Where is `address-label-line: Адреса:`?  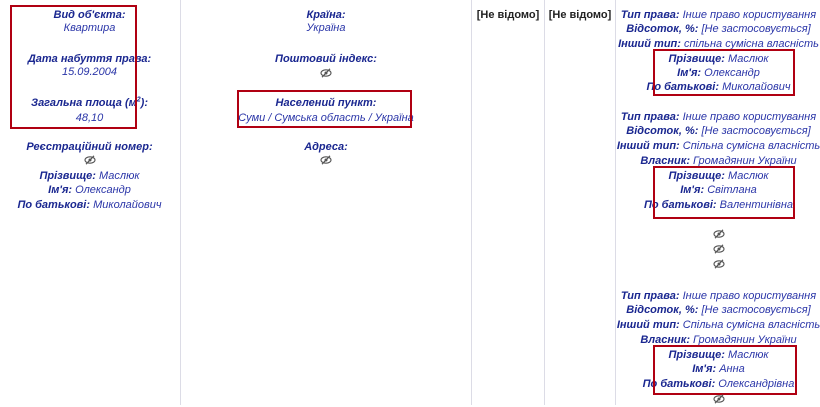 address-label-line: Адреса: is located at coordinates (326, 147).